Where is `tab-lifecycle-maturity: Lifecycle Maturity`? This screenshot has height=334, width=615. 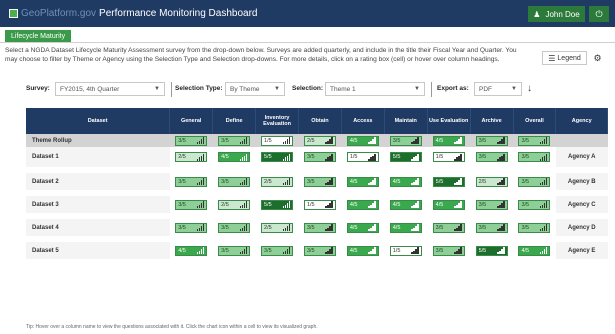
tab-lifecycle-maturity: Lifecycle Maturity is located at coordinates (38, 36).